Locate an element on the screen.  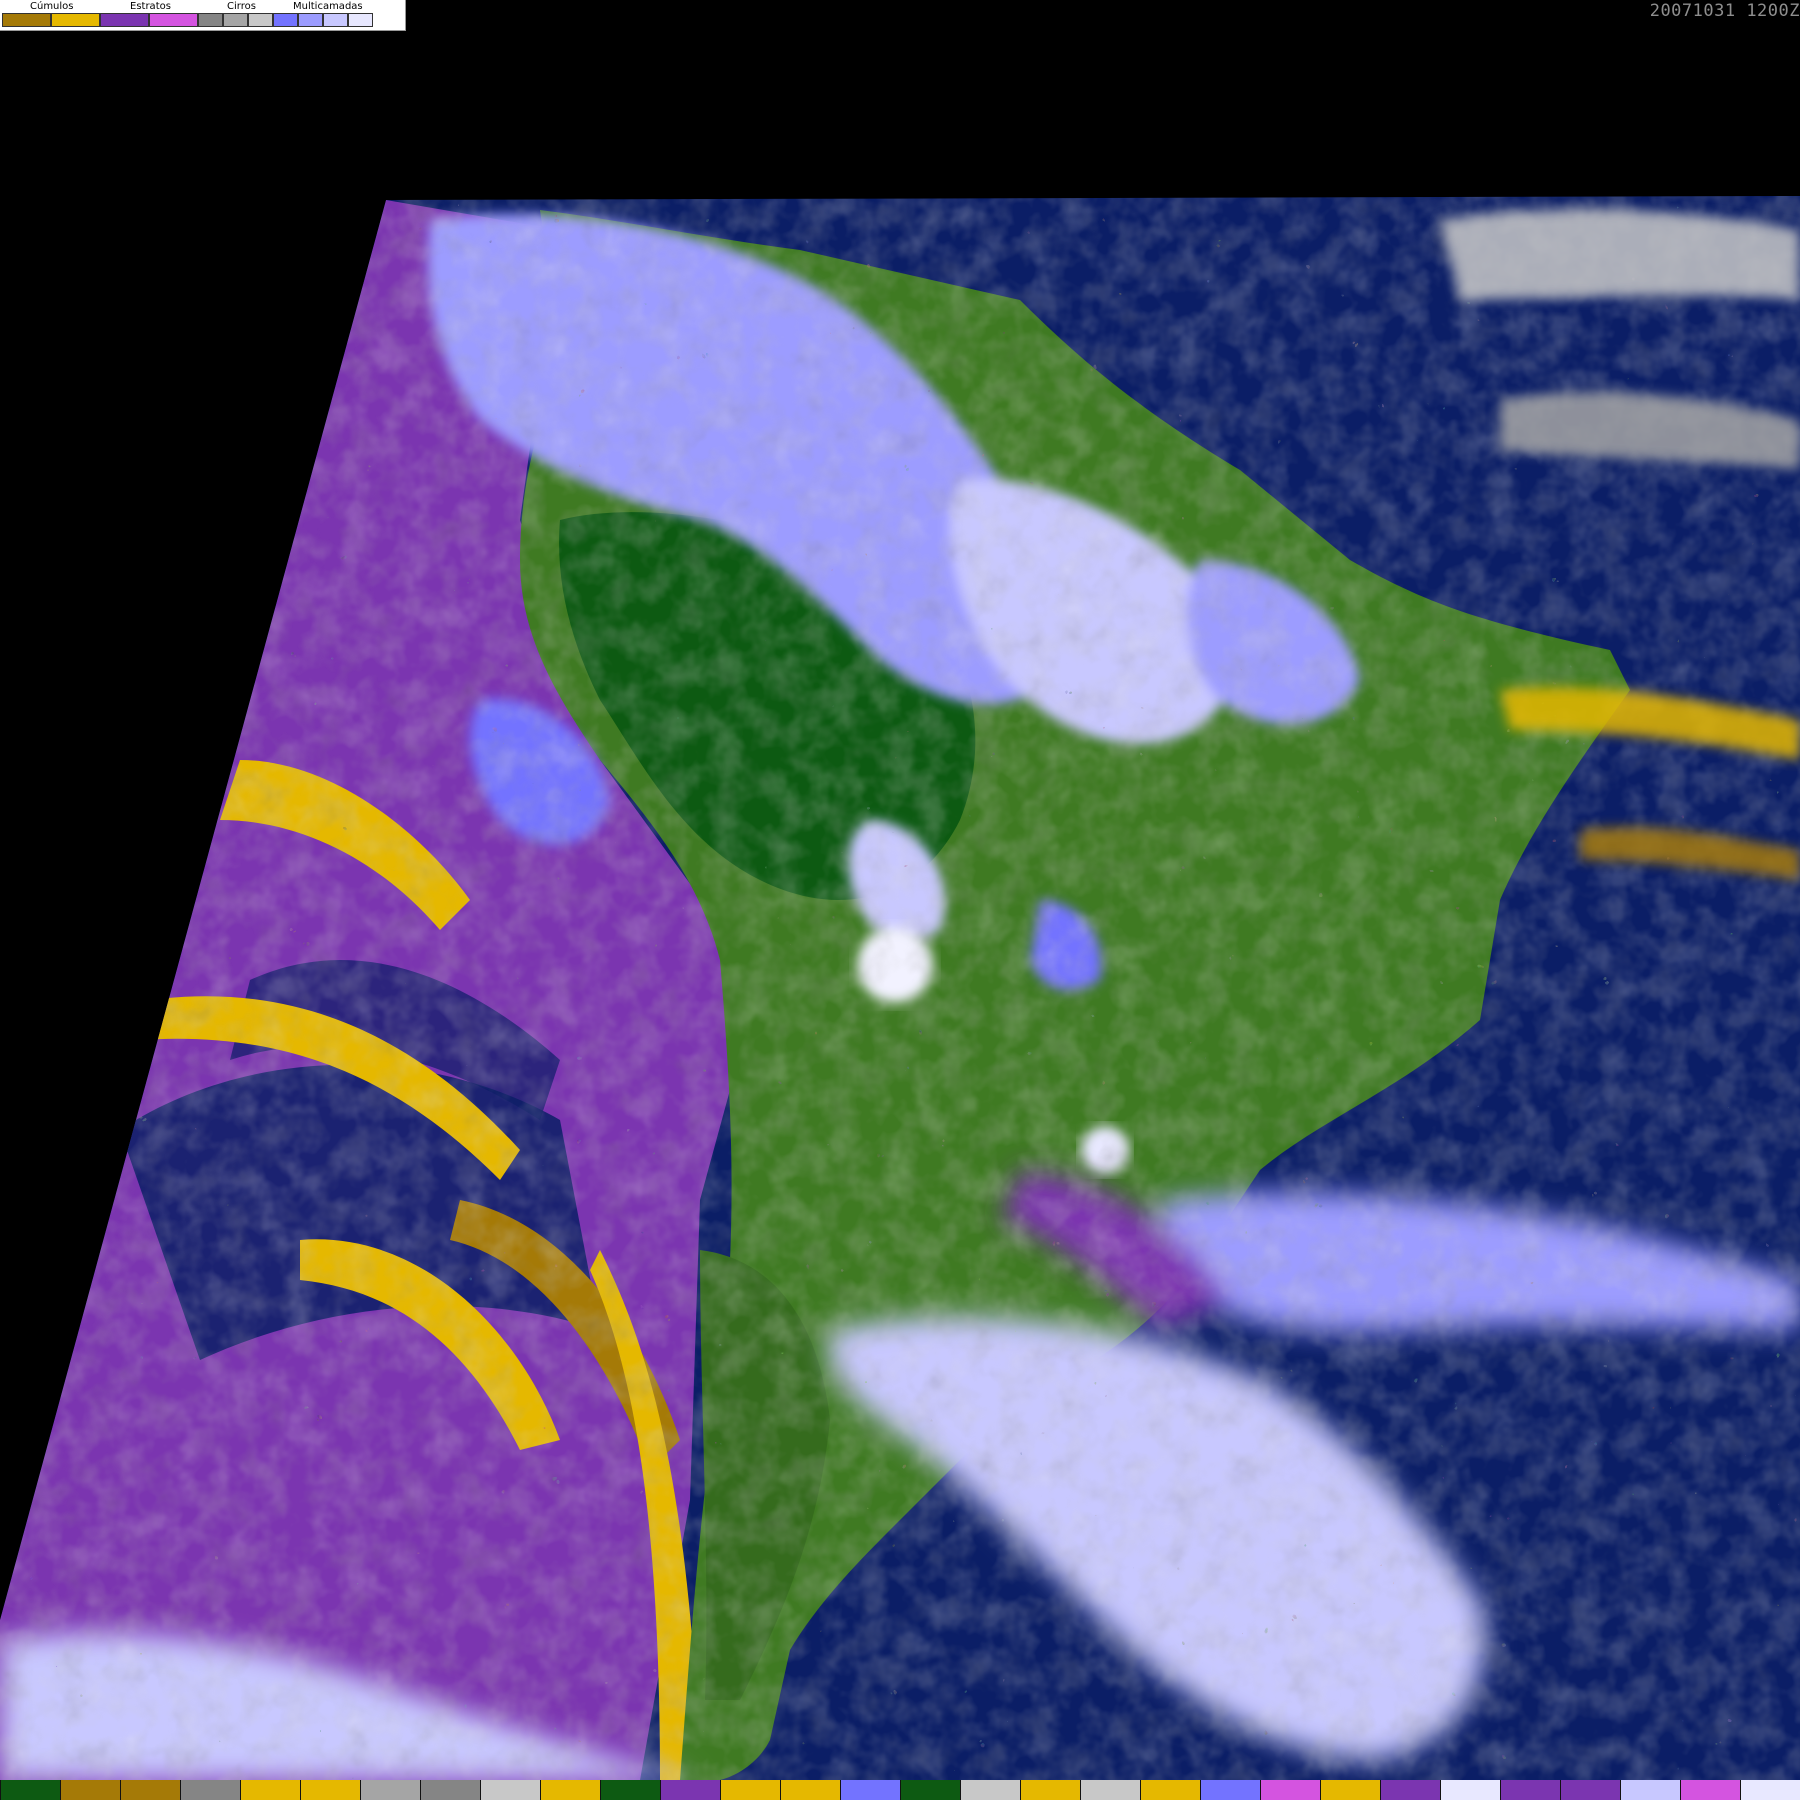
legend-label: Multicamadas is located at coordinates (328, 6).